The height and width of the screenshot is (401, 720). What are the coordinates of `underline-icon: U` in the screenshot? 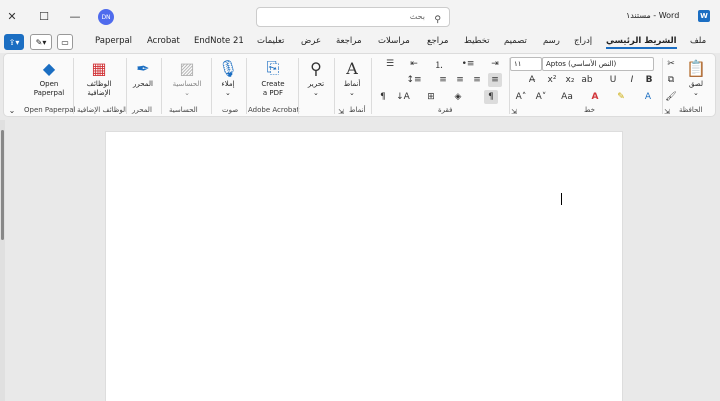 It's located at (613, 80).